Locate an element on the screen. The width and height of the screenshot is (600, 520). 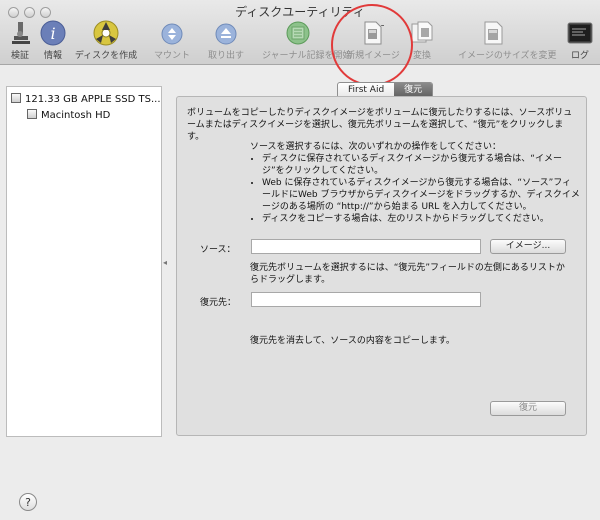
help-button: ? is located at coordinates (28, 502).